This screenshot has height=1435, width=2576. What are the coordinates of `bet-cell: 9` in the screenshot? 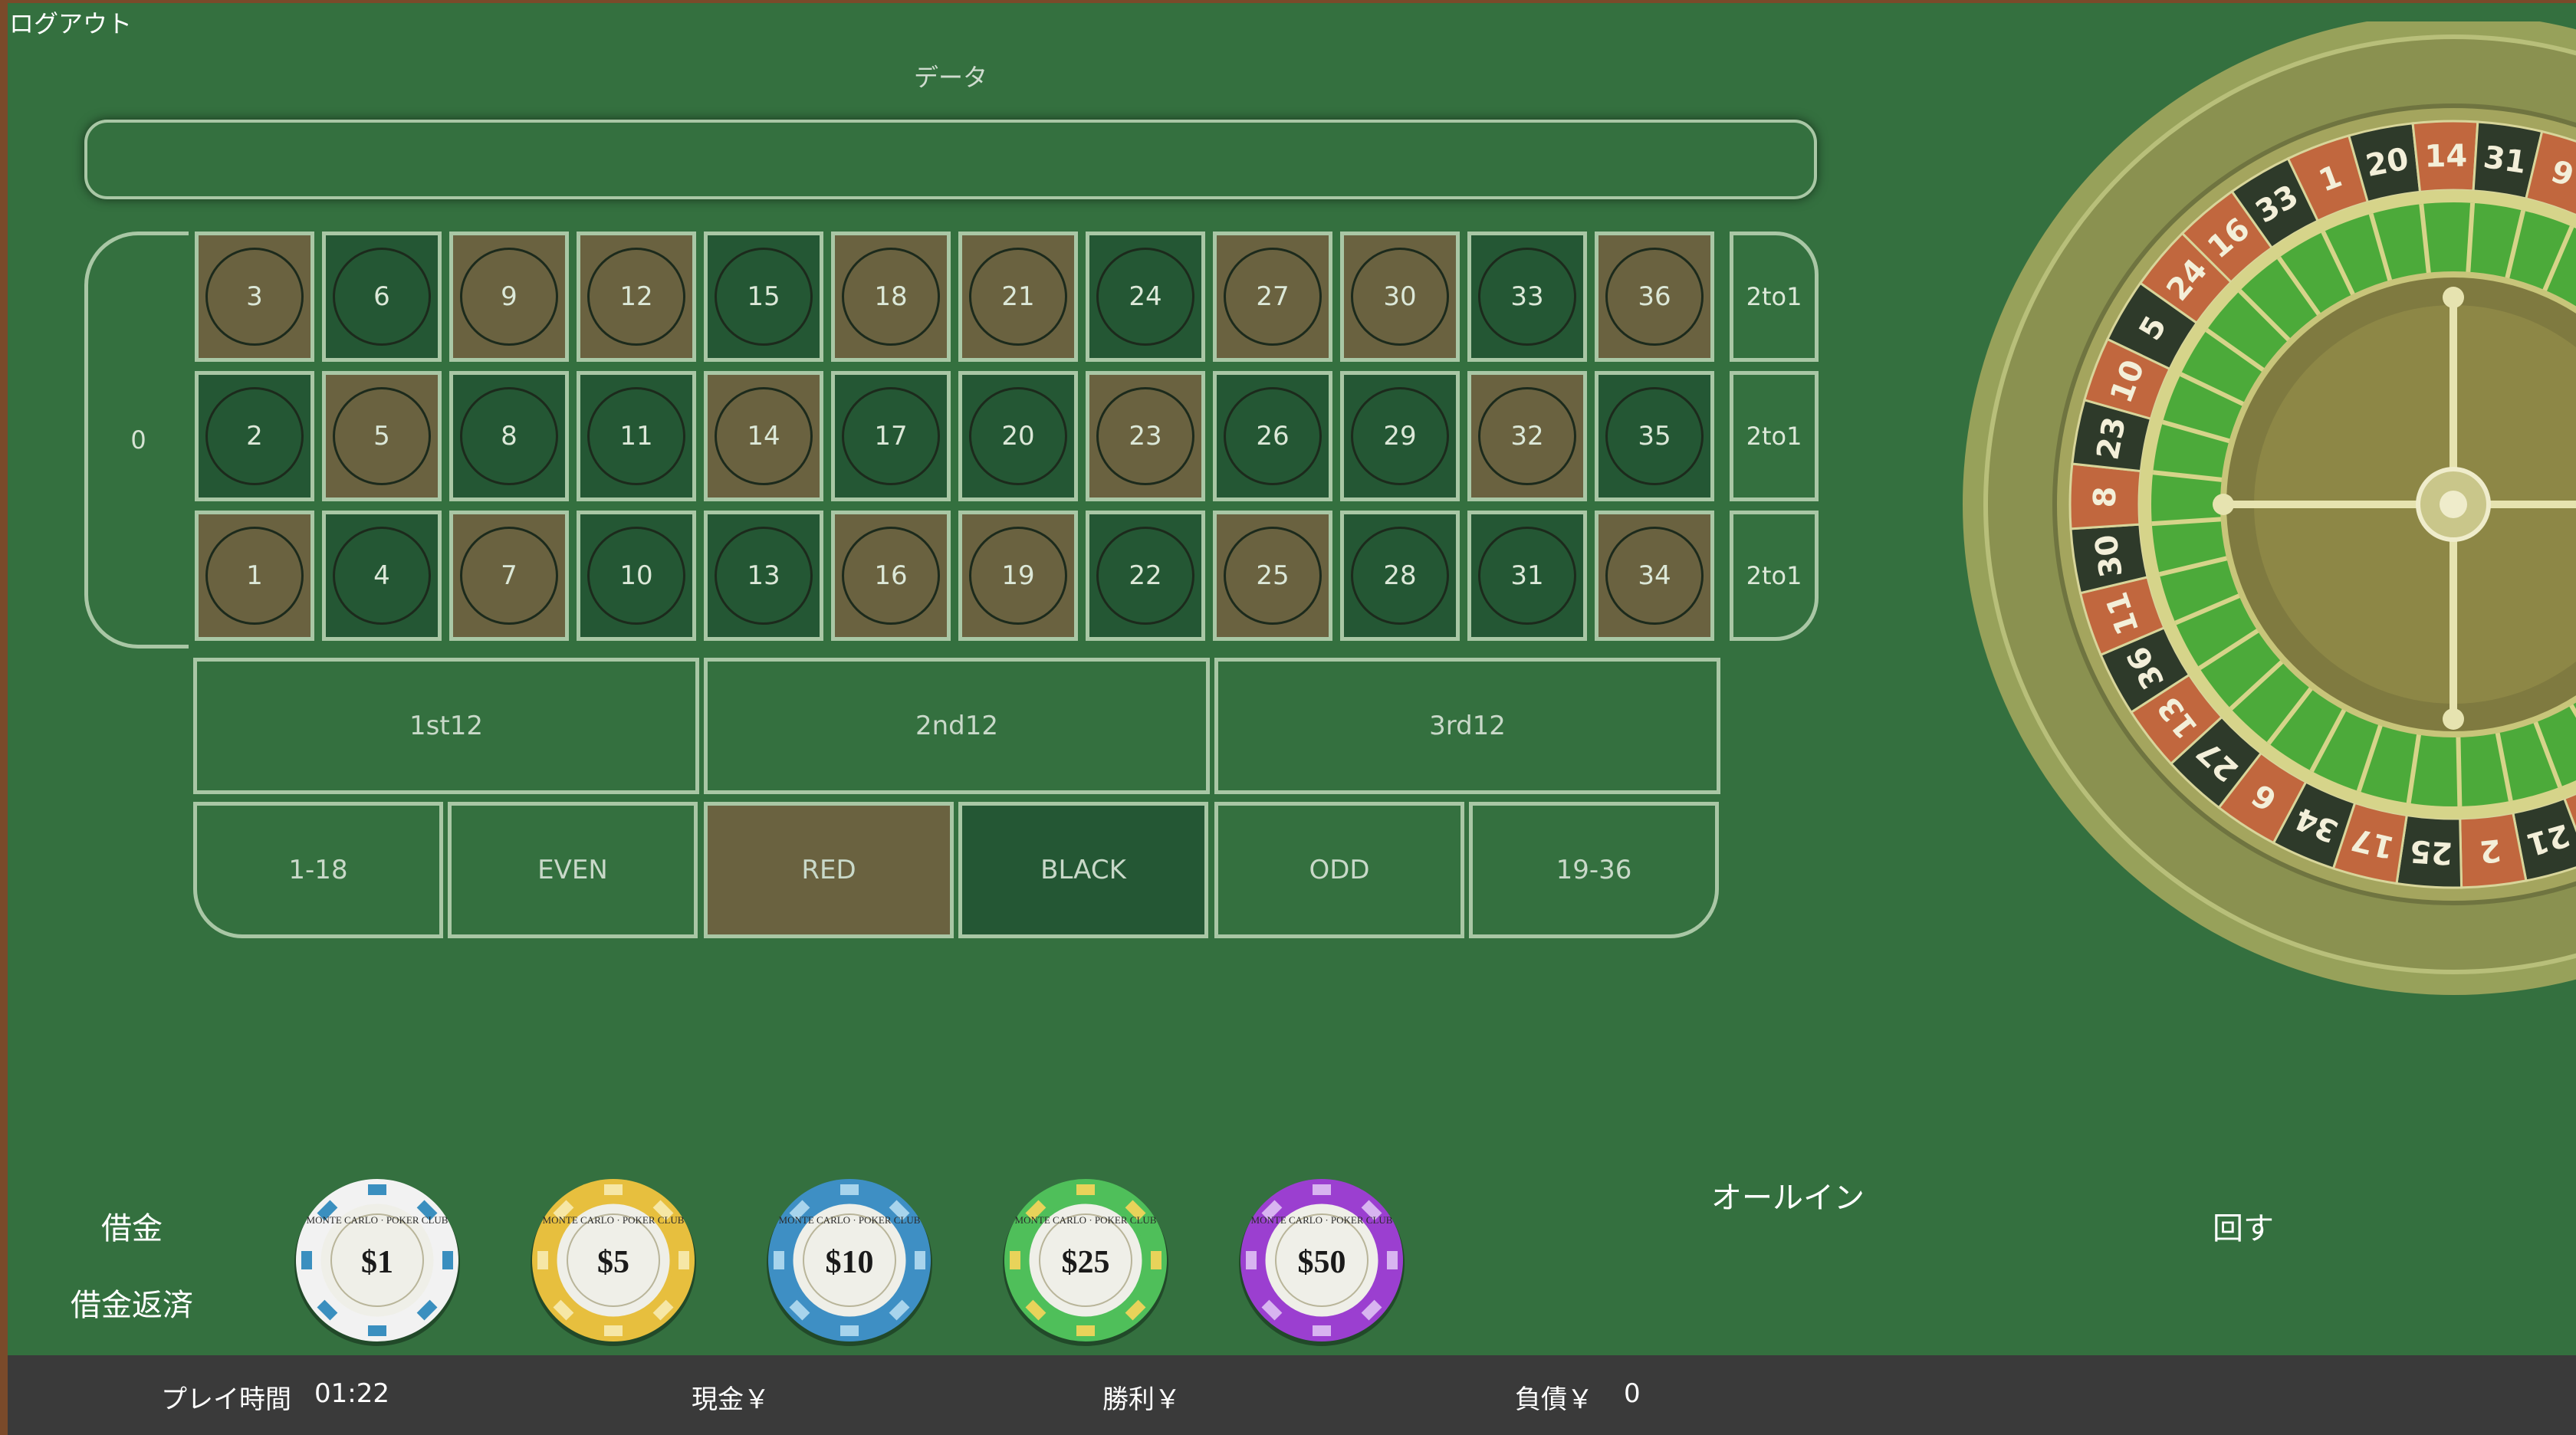 It's located at (509, 297).